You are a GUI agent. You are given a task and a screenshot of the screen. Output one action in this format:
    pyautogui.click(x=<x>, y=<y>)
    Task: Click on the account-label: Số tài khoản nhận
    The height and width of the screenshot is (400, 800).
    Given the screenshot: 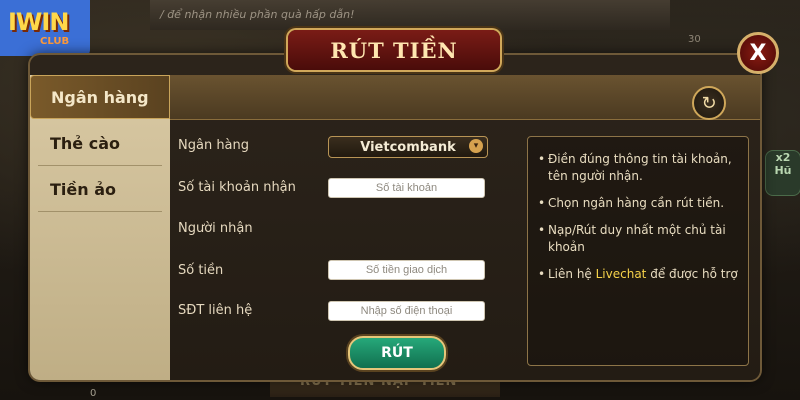 What is the action you would take?
    pyautogui.click(x=237, y=187)
    